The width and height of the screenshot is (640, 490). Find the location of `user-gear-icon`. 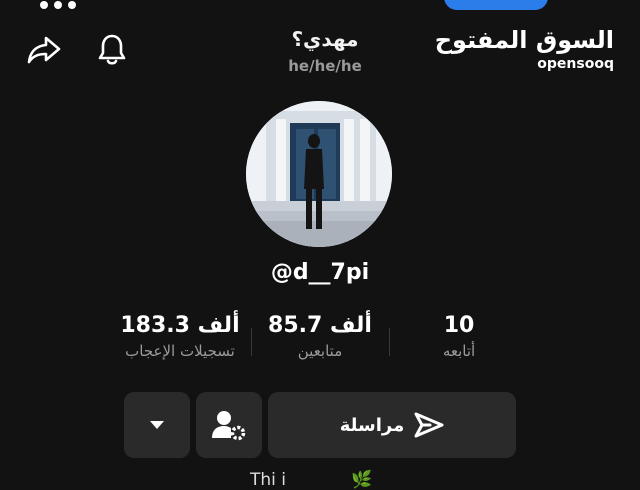

user-gear-icon is located at coordinates (229, 426).